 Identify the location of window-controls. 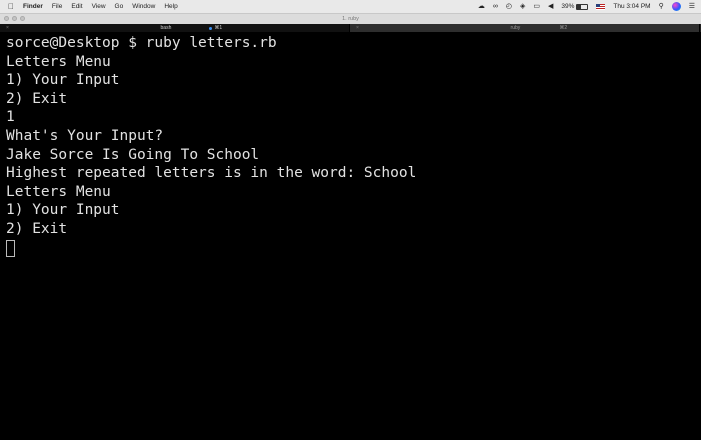
(14, 18).